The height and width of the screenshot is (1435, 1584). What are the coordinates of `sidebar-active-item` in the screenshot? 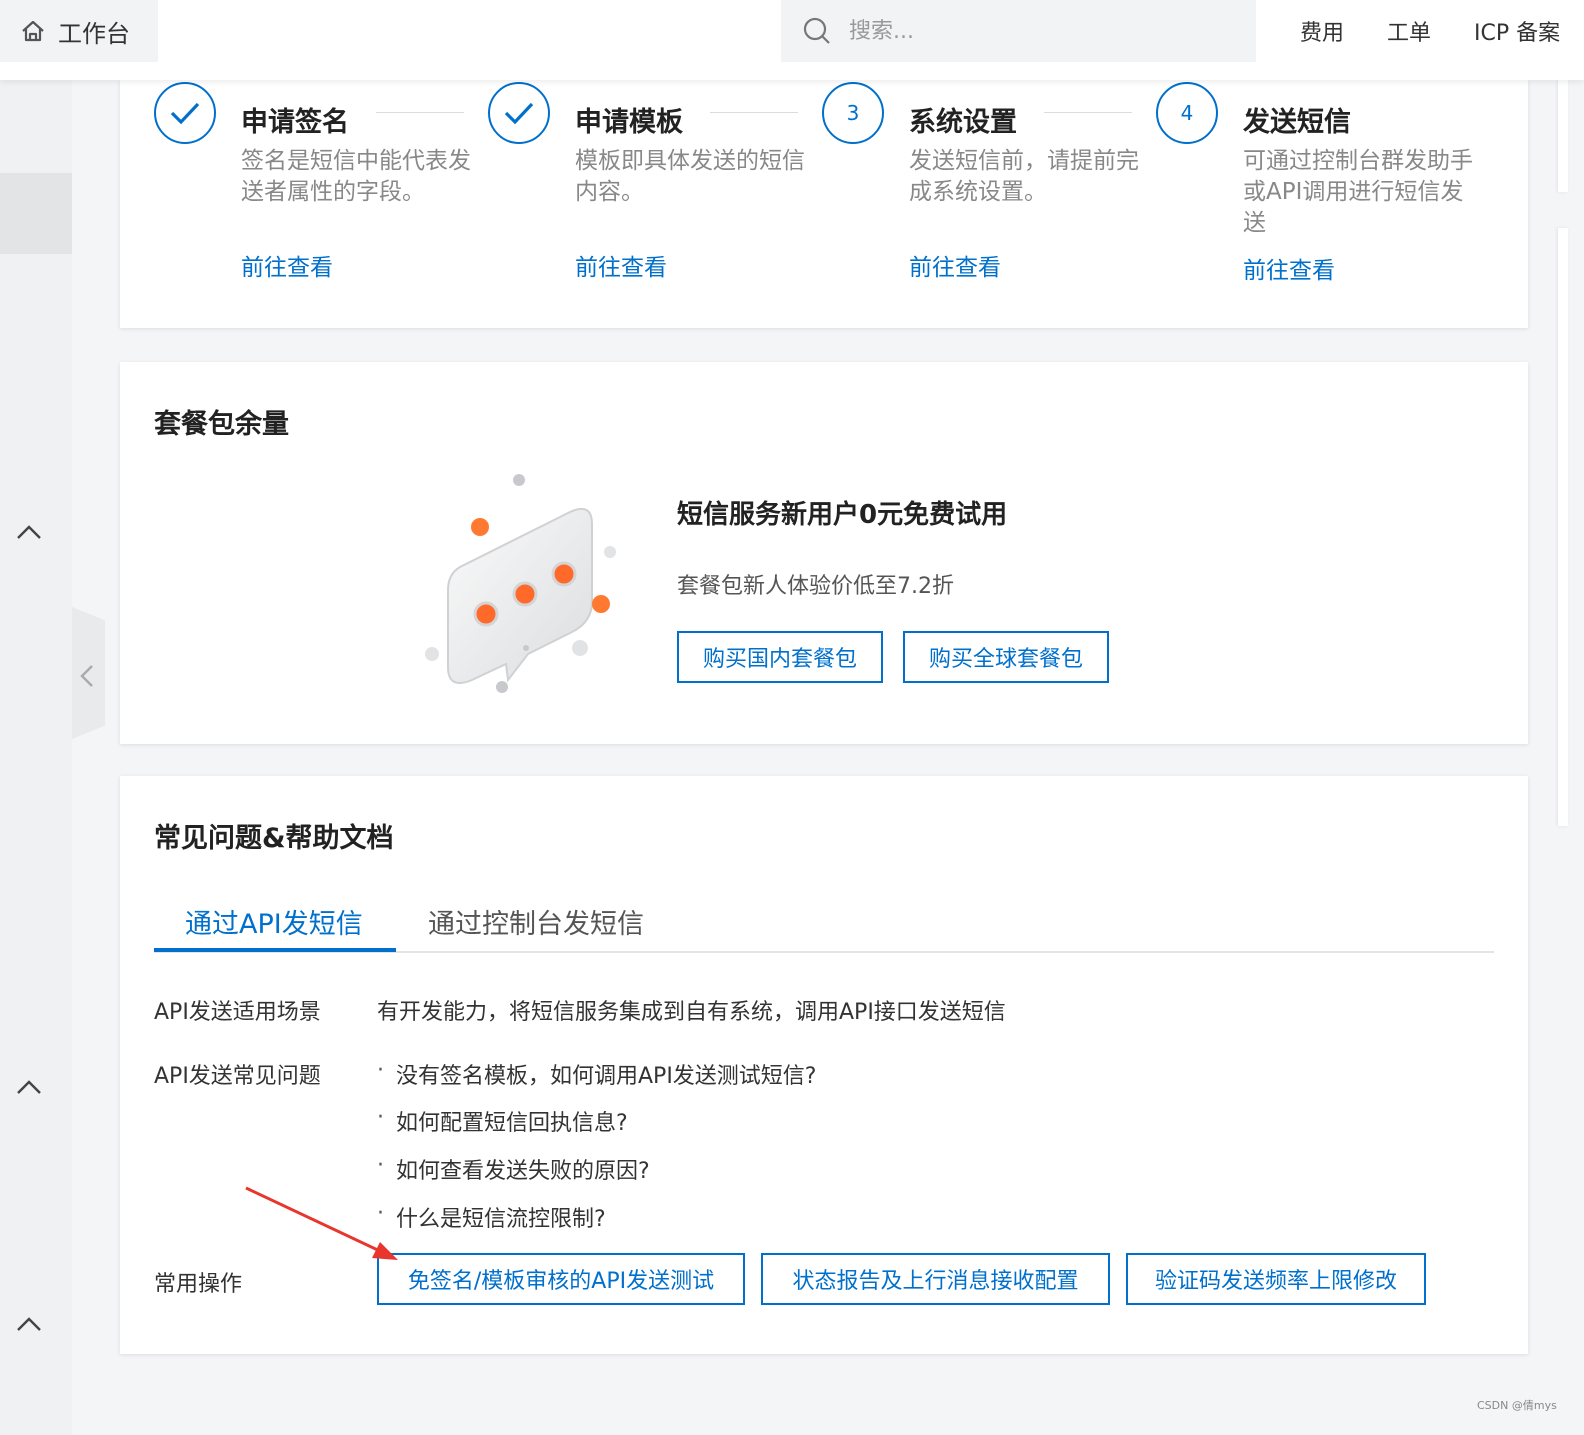 It's located at (36, 213).